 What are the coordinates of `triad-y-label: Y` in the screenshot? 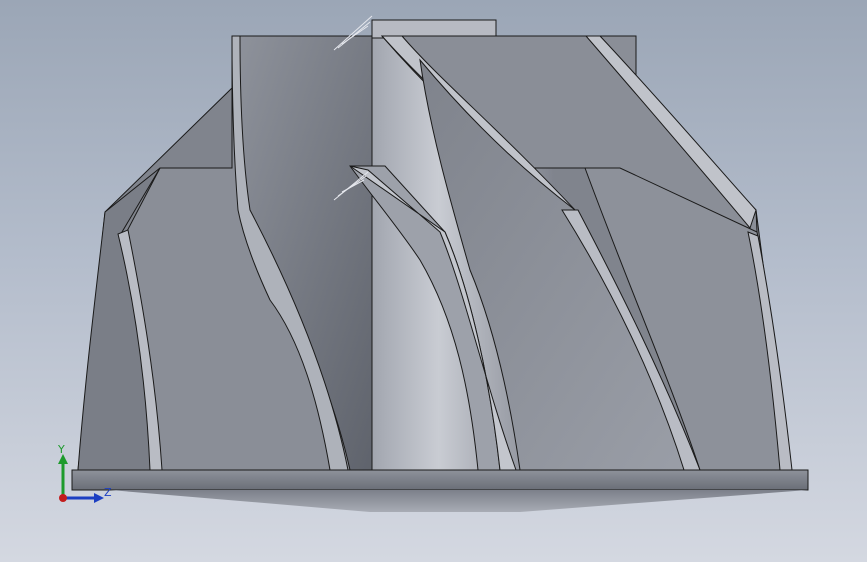 It's located at (61, 449).